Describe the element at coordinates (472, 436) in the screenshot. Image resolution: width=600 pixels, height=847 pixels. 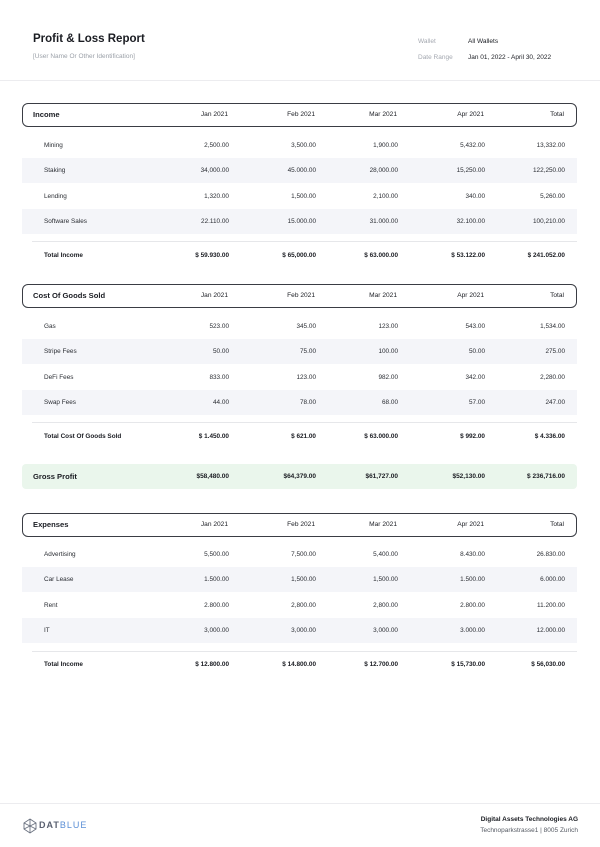
I see `total-apr: $ 992.00` at that location.